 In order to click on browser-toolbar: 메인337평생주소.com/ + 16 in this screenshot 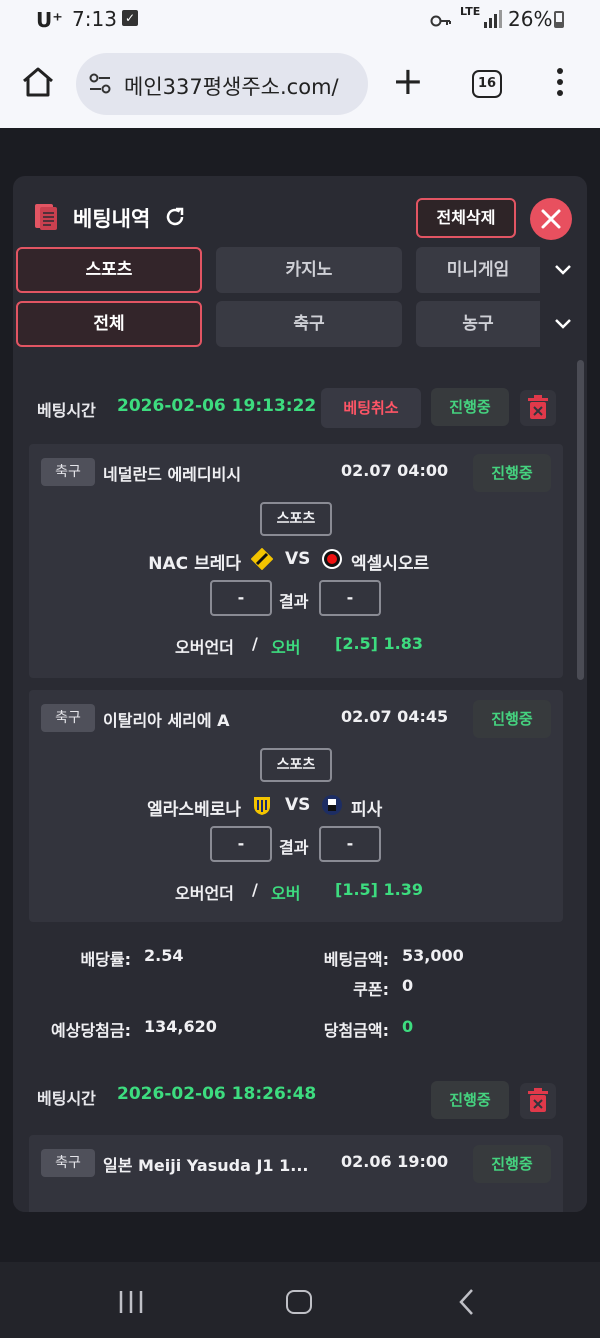, I will do `click(300, 85)`.